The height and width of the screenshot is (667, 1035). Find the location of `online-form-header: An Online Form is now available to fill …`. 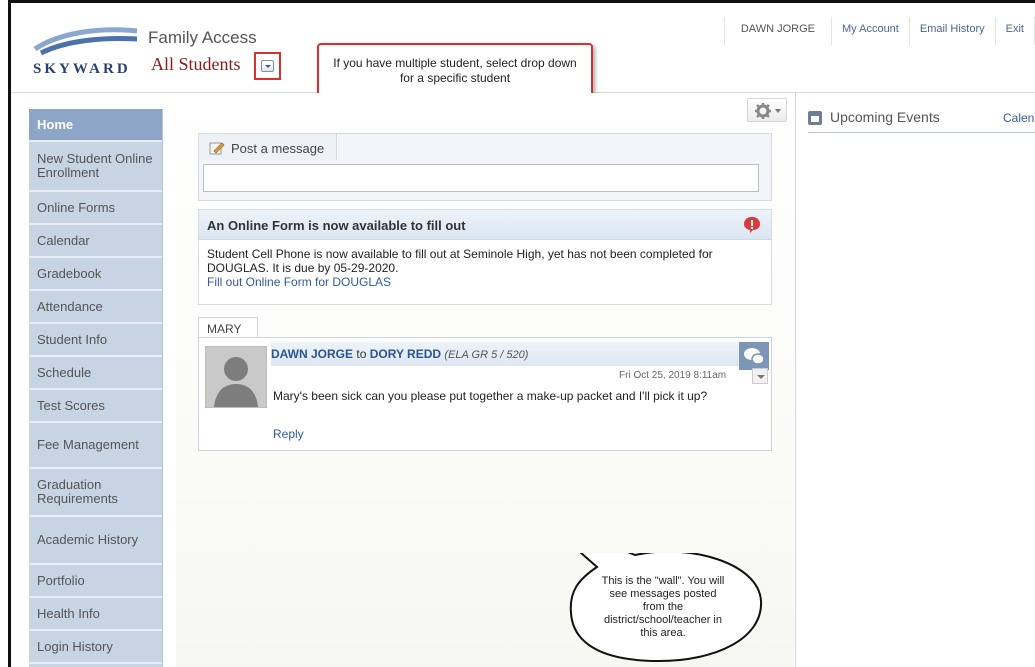

online-form-header: An Online Form is now available to fill … is located at coordinates (485, 225).